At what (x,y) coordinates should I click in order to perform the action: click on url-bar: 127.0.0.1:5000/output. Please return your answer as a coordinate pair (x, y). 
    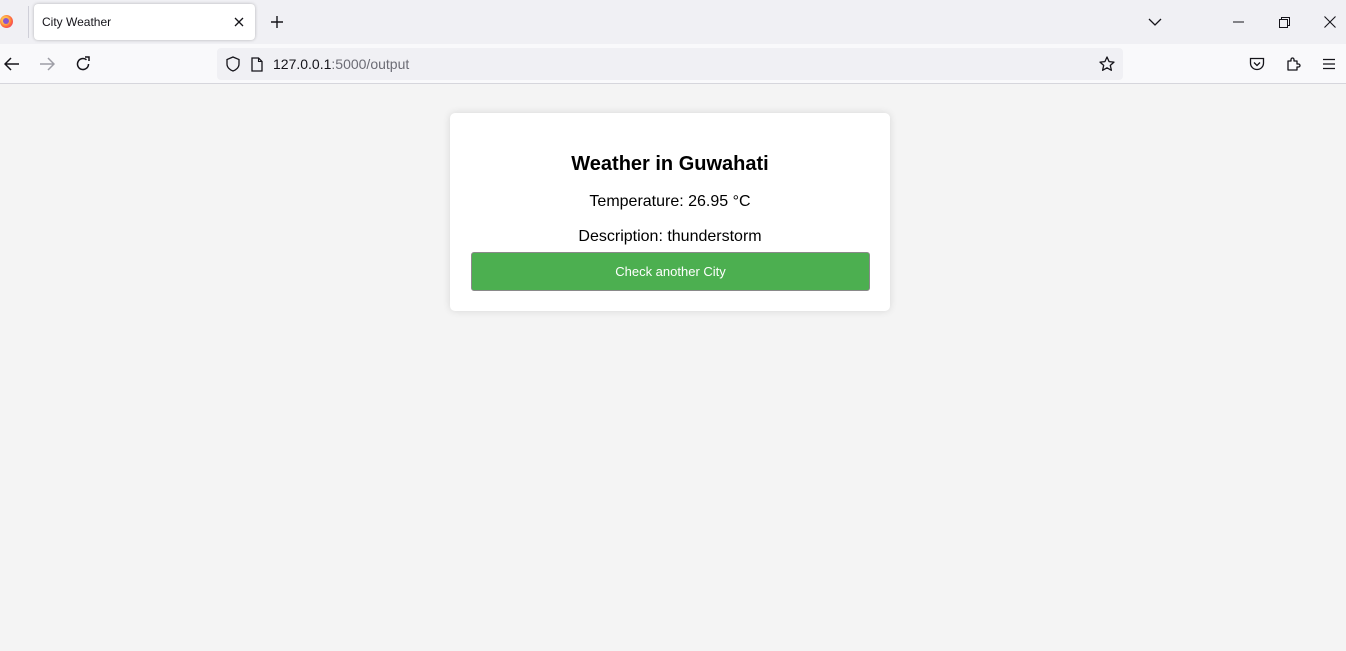
    Looking at the image, I should click on (670, 64).